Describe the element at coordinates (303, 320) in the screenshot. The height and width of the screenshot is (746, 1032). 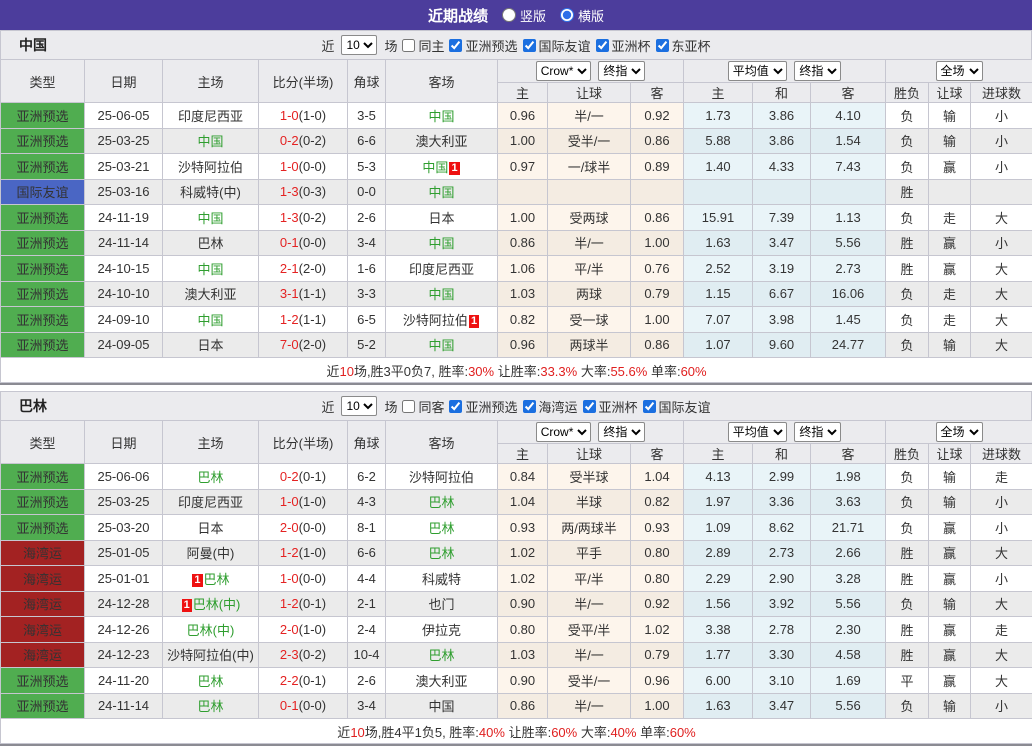
I see `score-cell: 1-2(1-1)` at that location.